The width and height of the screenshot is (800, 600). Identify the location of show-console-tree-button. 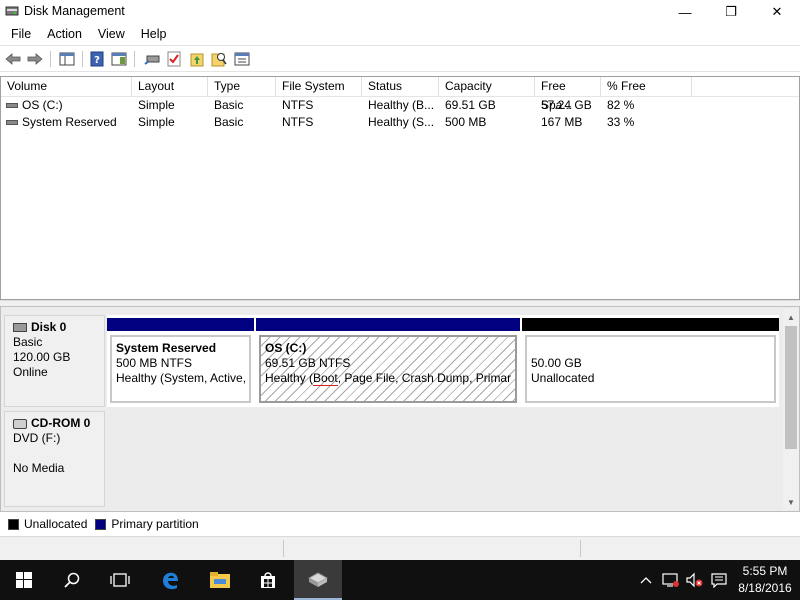
(67, 59).